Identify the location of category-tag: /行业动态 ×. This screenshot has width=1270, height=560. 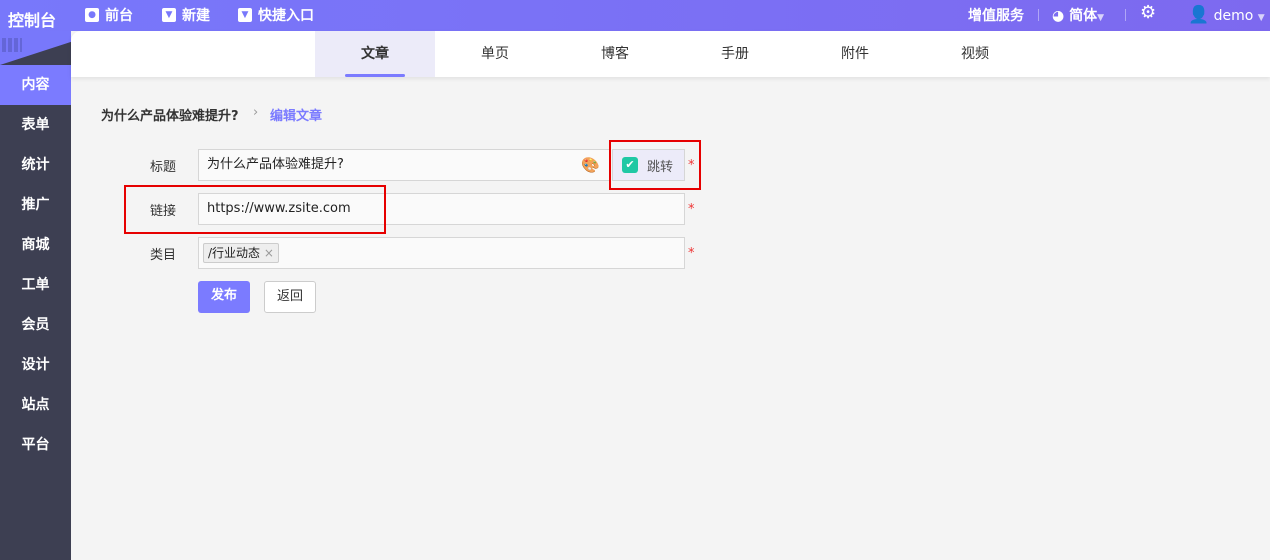
(241, 253).